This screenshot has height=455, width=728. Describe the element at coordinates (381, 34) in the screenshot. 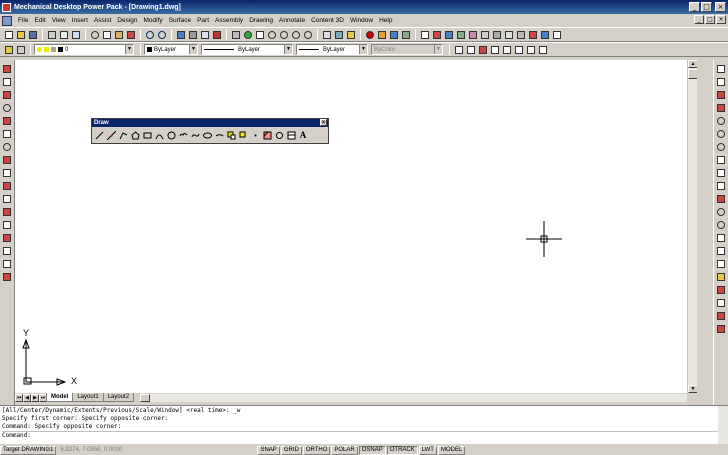

I see `part-icon` at that location.